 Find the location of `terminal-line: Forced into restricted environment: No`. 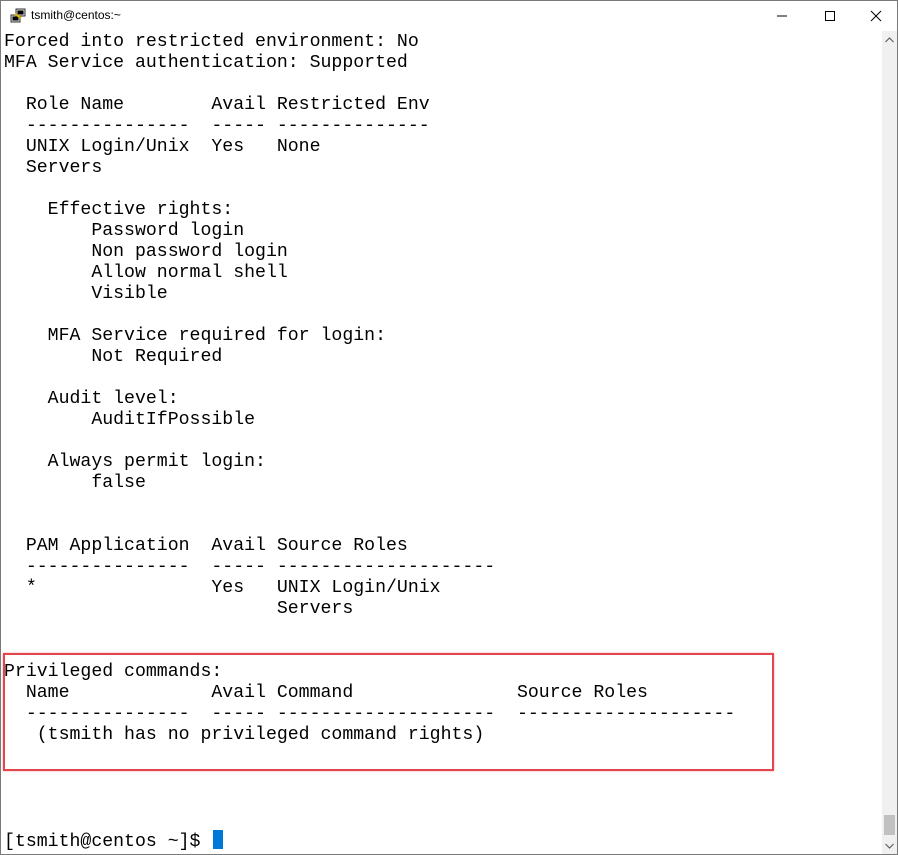

terminal-line: Forced into restricted environment: No is located at coordinates (211, 42).